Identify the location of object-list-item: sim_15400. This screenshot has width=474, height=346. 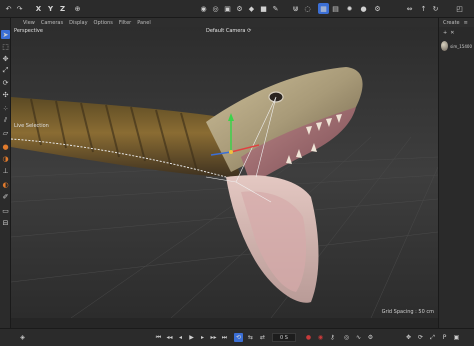
(456, 46).